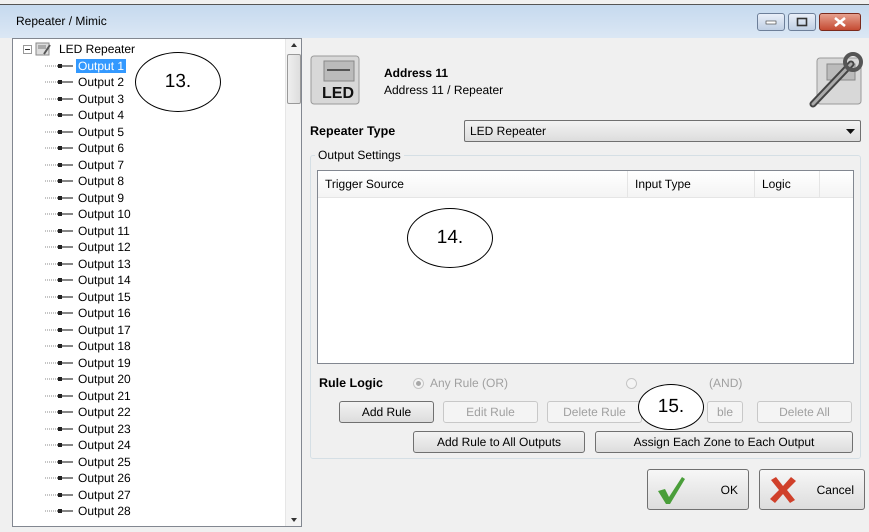  What do you see at coordinates (499, 442) in the screenshot?
I see `action-button: Add Rule to All Outputs` at bounding box center [499, 442].